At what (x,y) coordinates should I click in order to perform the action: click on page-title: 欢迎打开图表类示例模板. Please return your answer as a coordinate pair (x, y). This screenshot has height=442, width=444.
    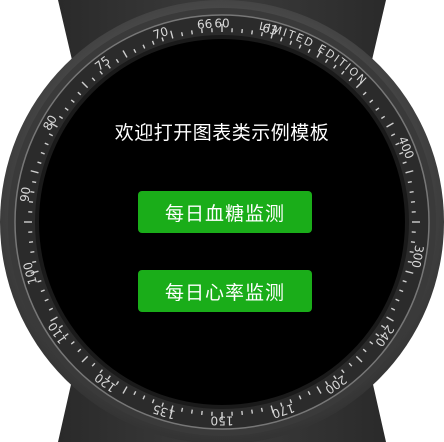
    Looking at the image, I should click on (222, 133).